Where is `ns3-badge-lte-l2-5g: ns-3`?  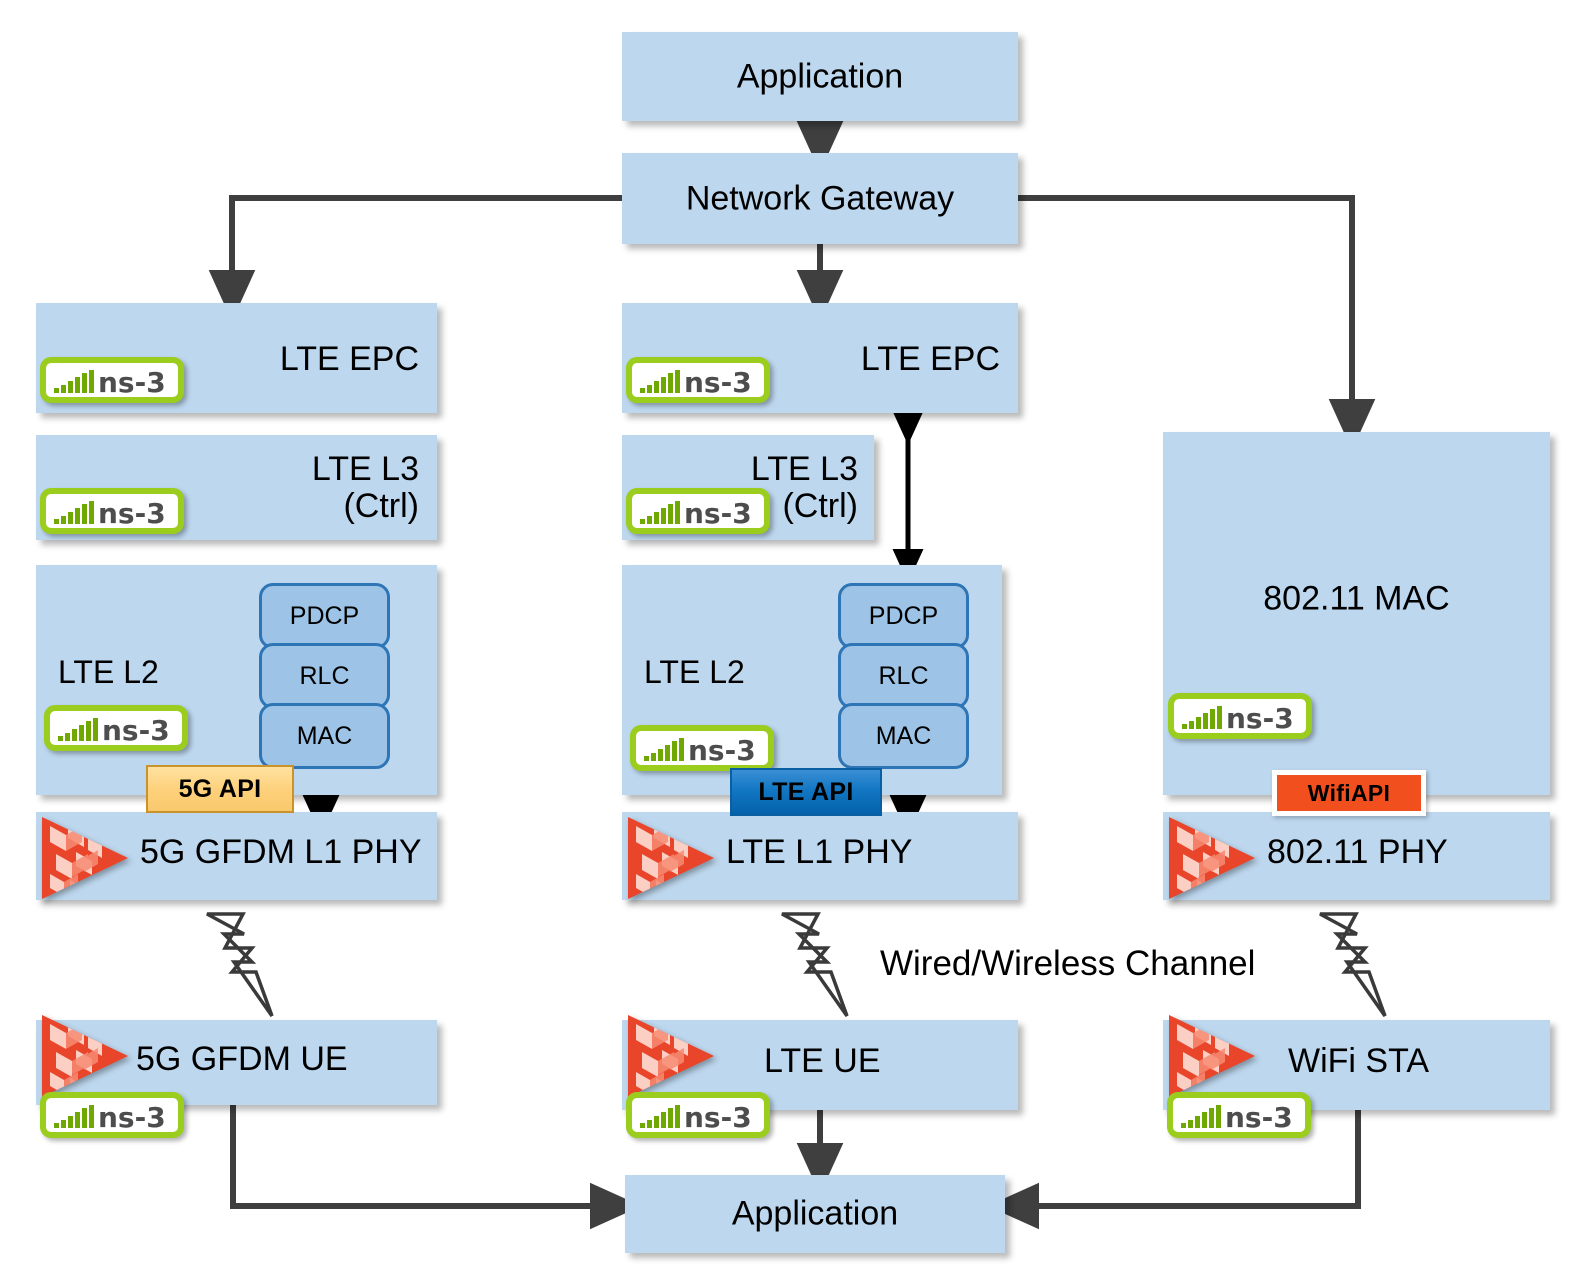
ns3-badge-lte-l2-5g: ns-3 is located at coordinates (116, 728).